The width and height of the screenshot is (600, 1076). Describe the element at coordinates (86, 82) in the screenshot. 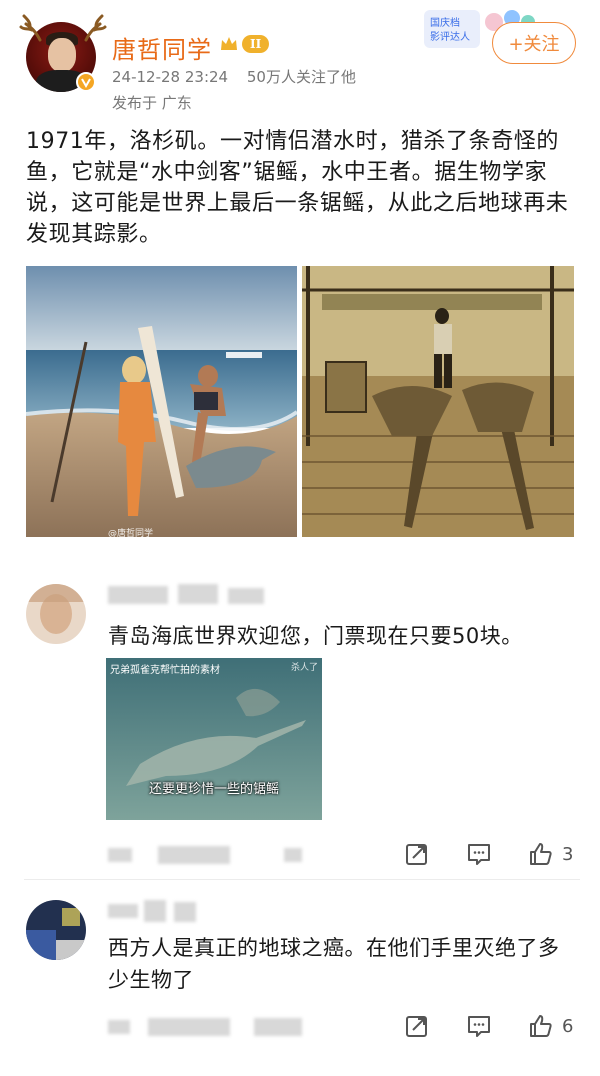

I see `verified-badge-icon` at that location.